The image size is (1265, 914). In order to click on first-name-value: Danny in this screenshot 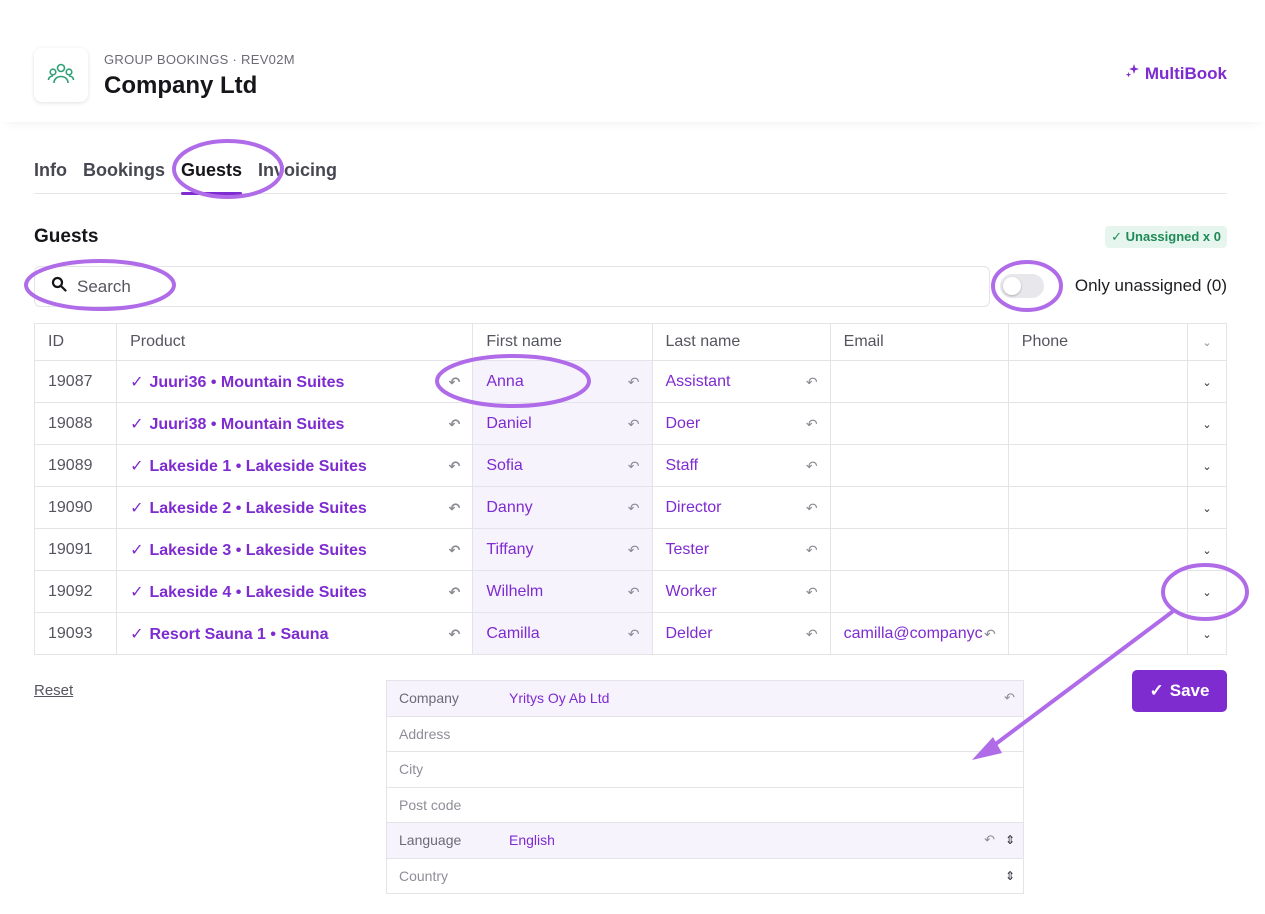, I will do `click(509, 507)`.